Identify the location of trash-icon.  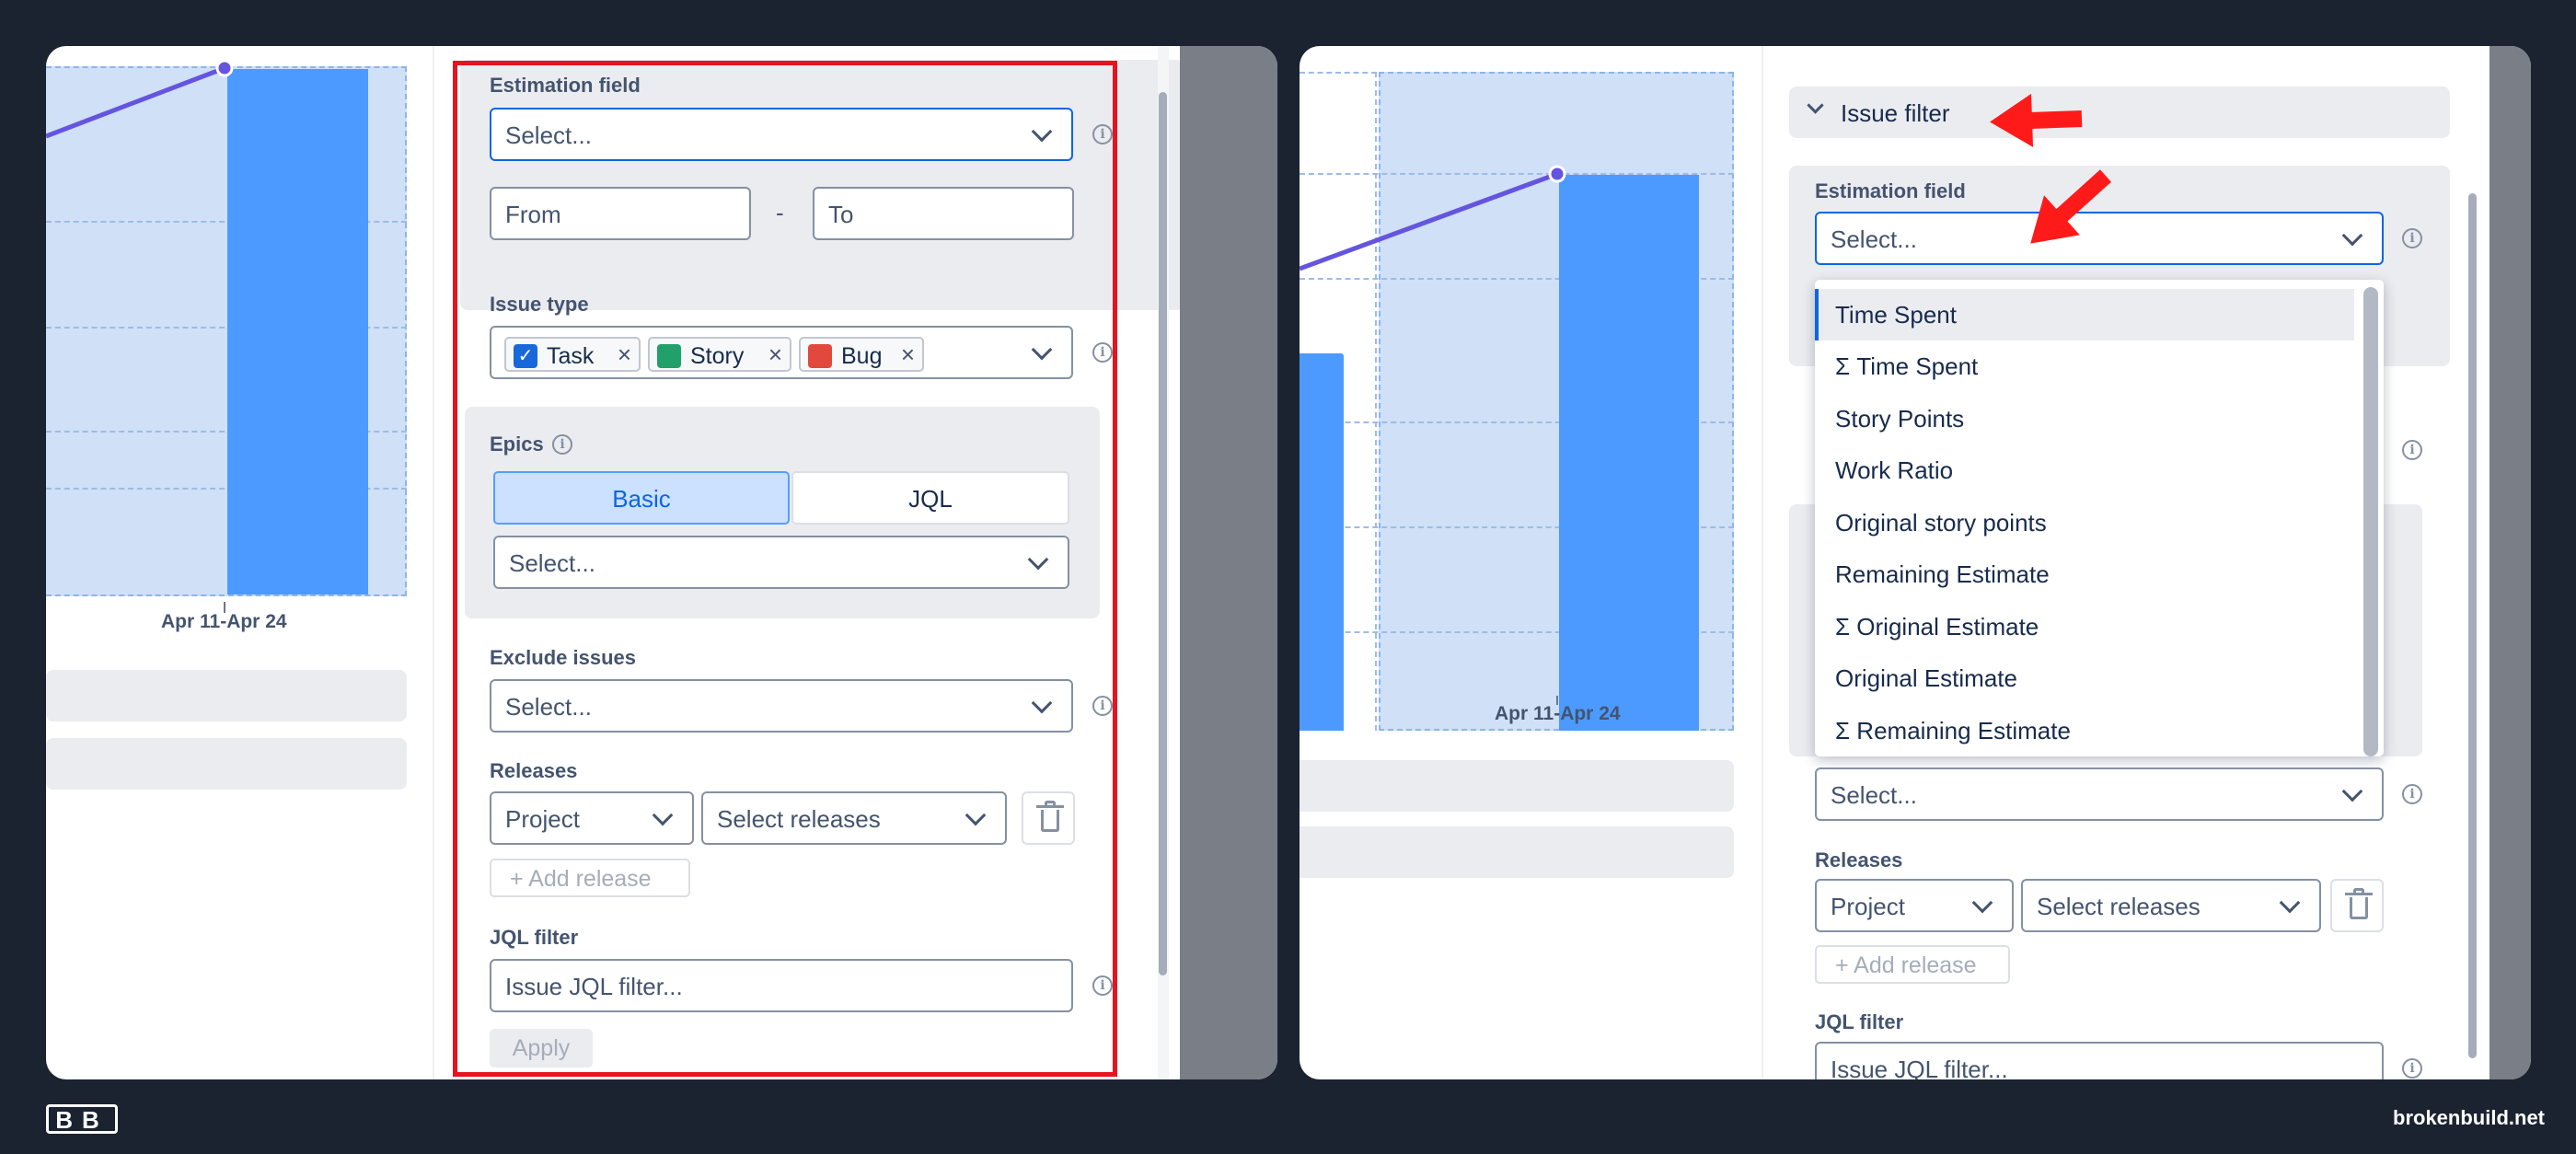
(2359, 894).